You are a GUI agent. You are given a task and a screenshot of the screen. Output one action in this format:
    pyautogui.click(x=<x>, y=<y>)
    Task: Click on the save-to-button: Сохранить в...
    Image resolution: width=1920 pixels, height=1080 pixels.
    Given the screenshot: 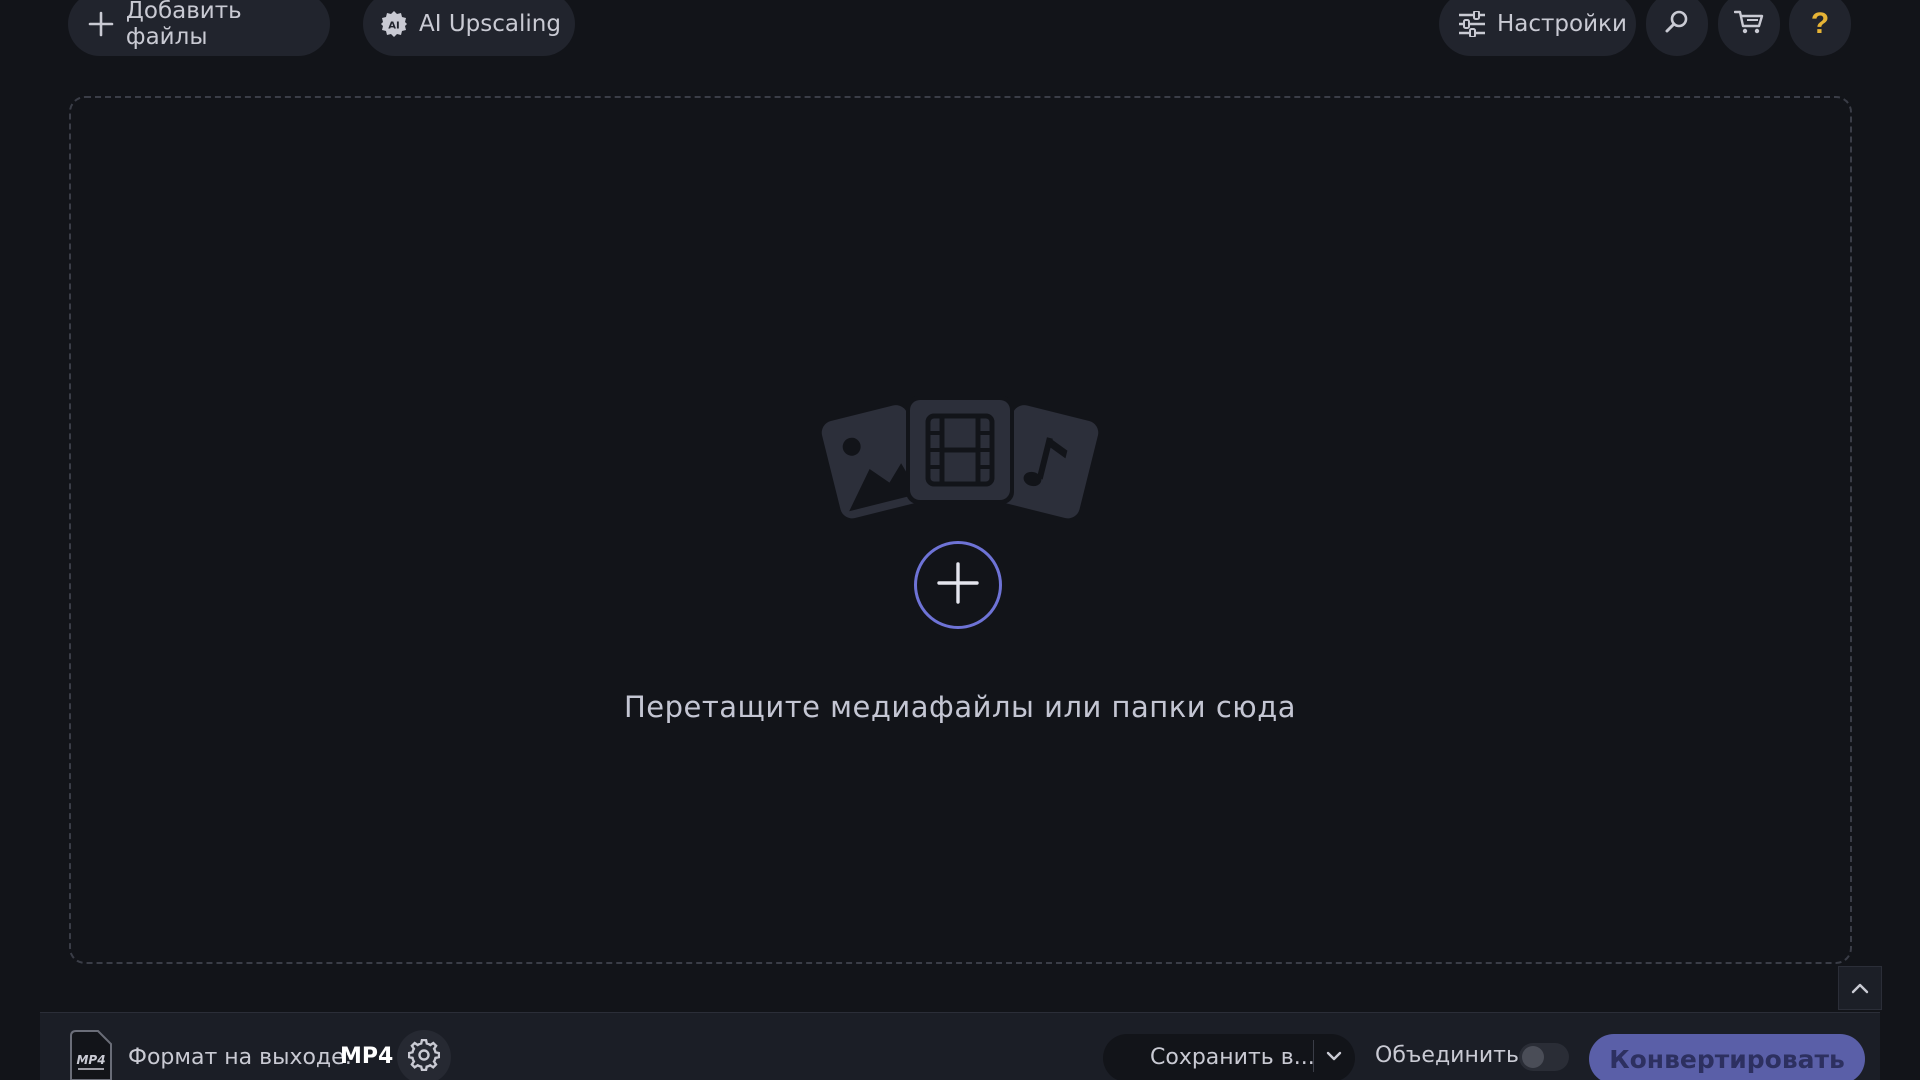 What is the action you would take?
    pyautogui.click(x=1232, y=1057)
    